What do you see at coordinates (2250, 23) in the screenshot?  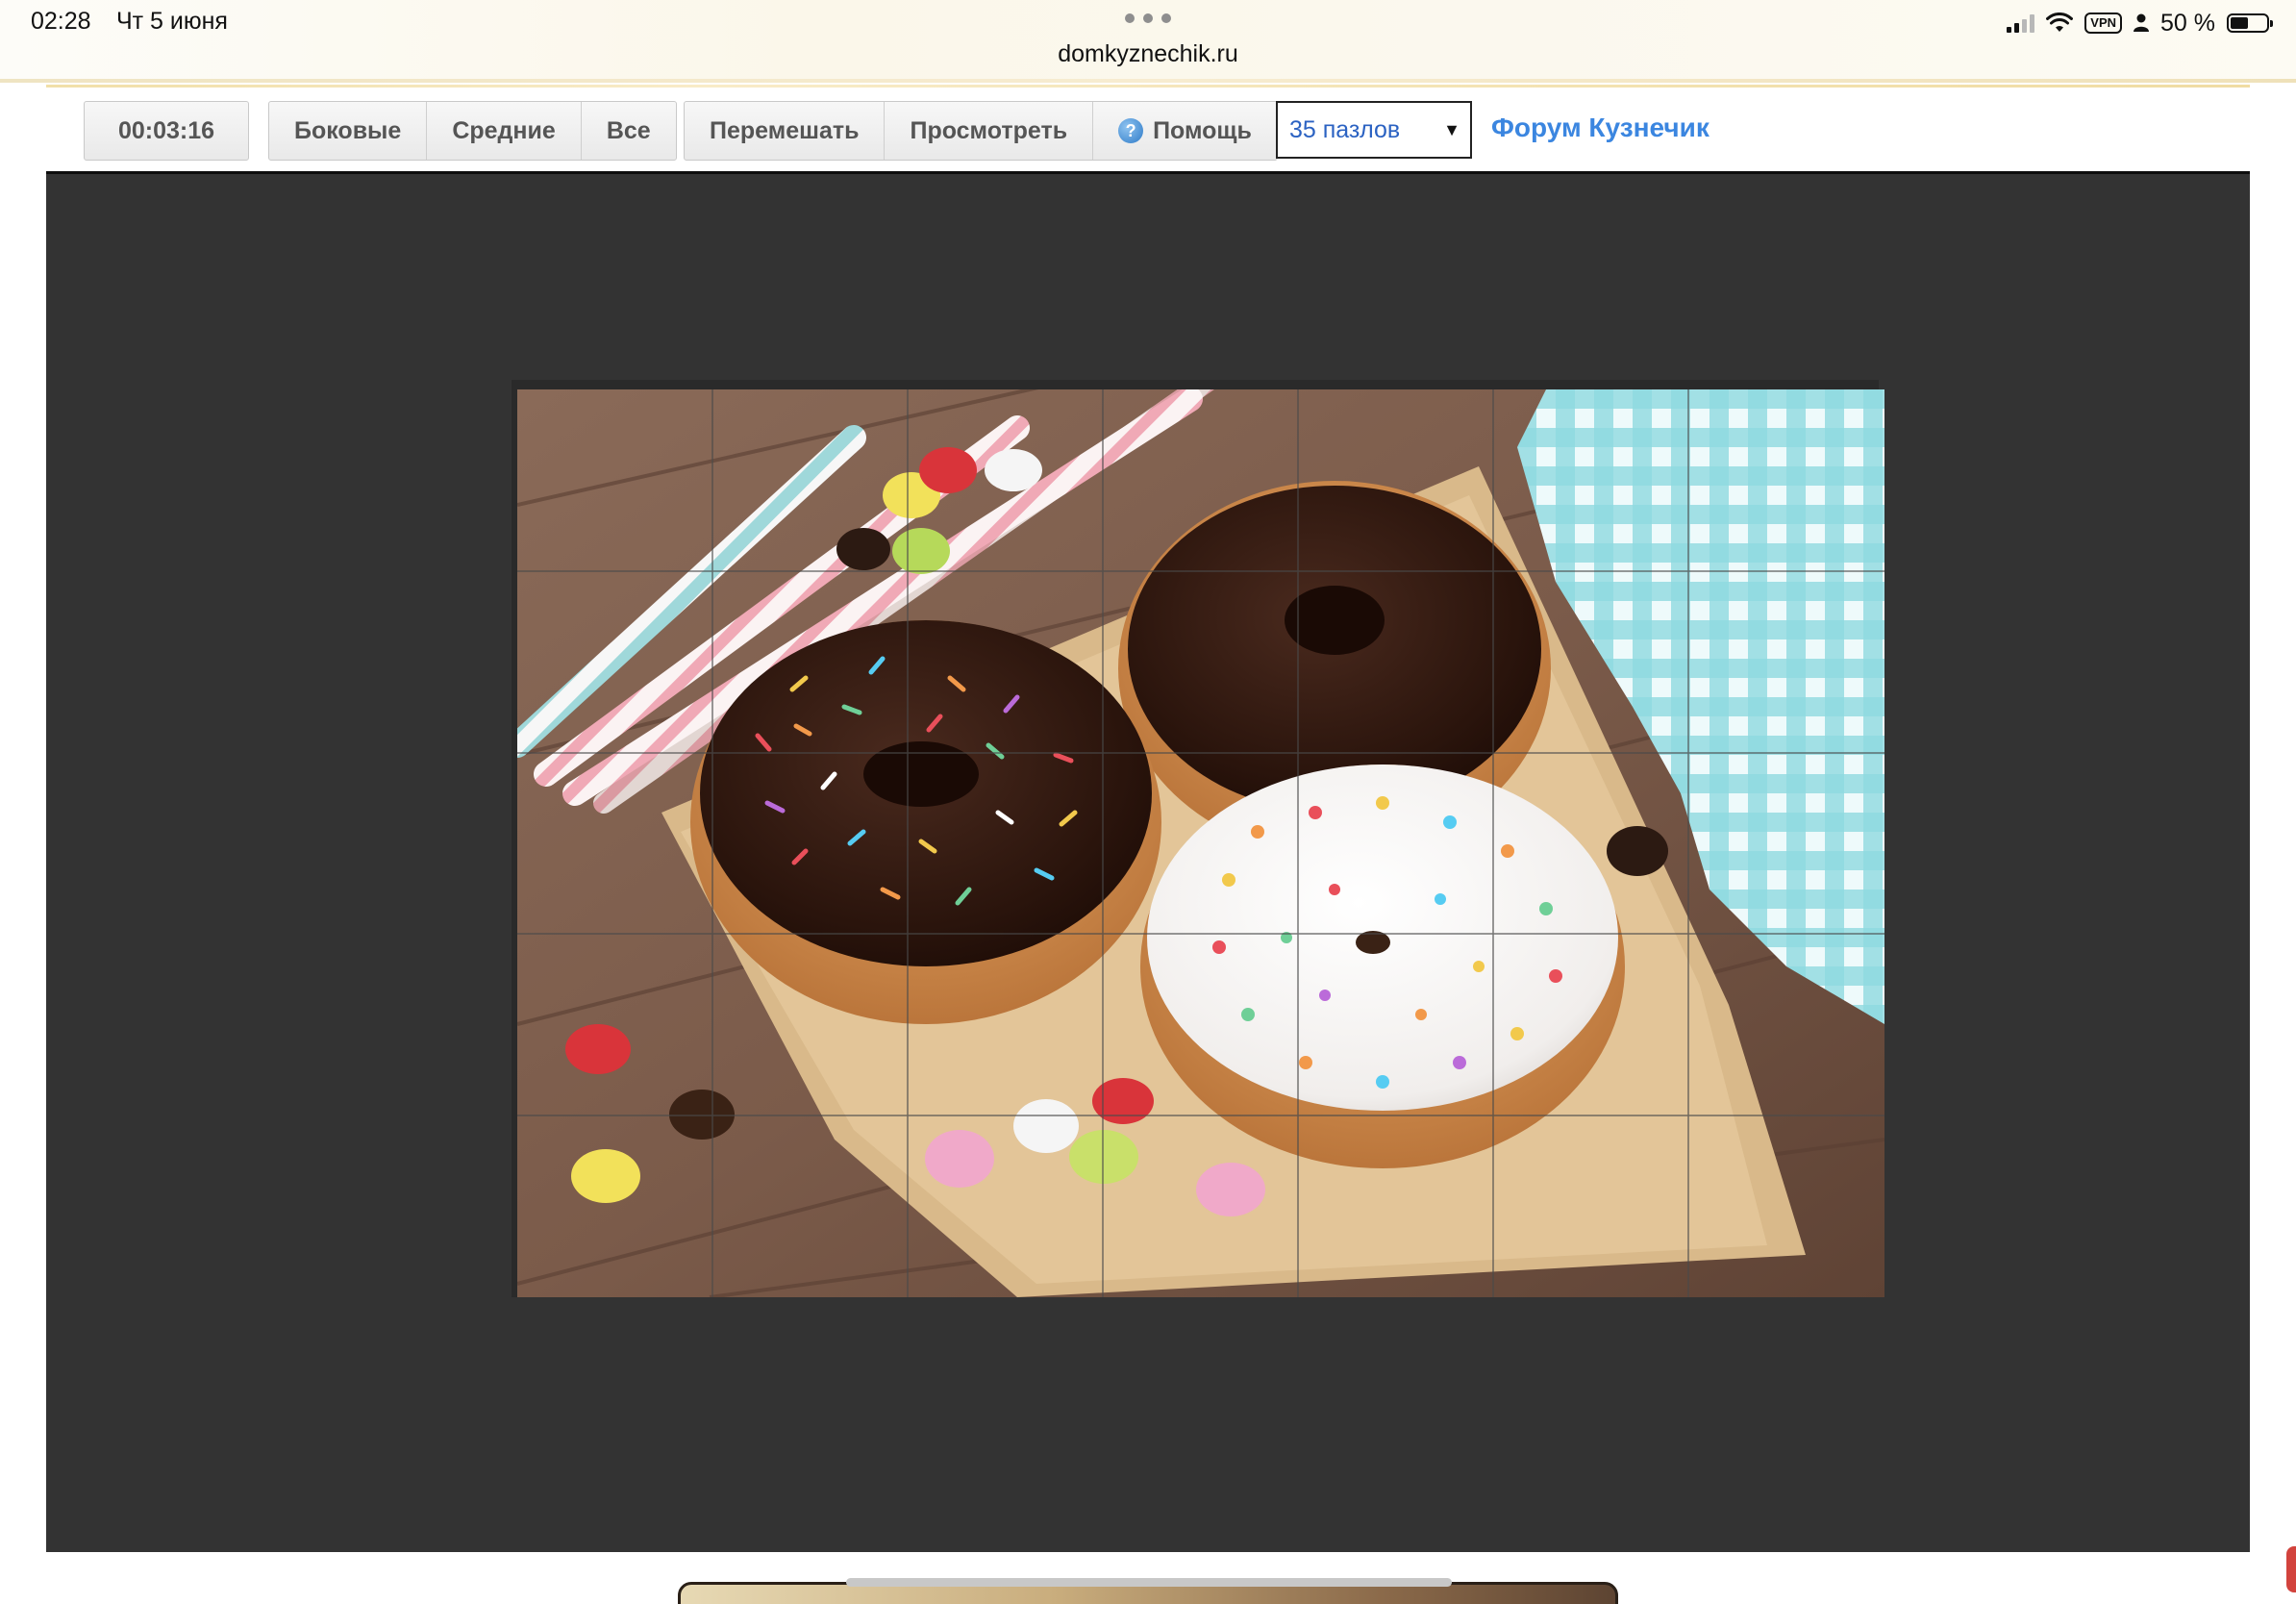 I see `battery-icon` at bounding box center [2250, 23].